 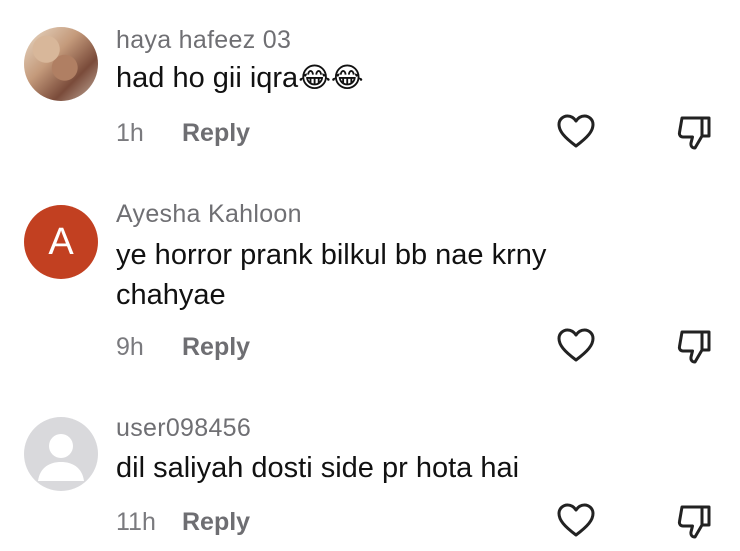 What do you see at coordinates (61, 457) in the screenshot?
I see `default-user-icon` at bounding box center [61, 457].